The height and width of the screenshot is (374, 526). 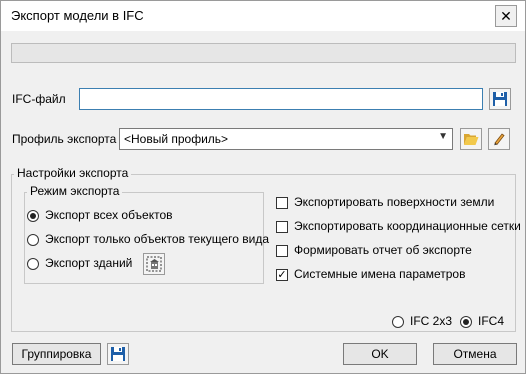 I want to click on grouping-button-label: Группировка, so click(x=56, y=354).